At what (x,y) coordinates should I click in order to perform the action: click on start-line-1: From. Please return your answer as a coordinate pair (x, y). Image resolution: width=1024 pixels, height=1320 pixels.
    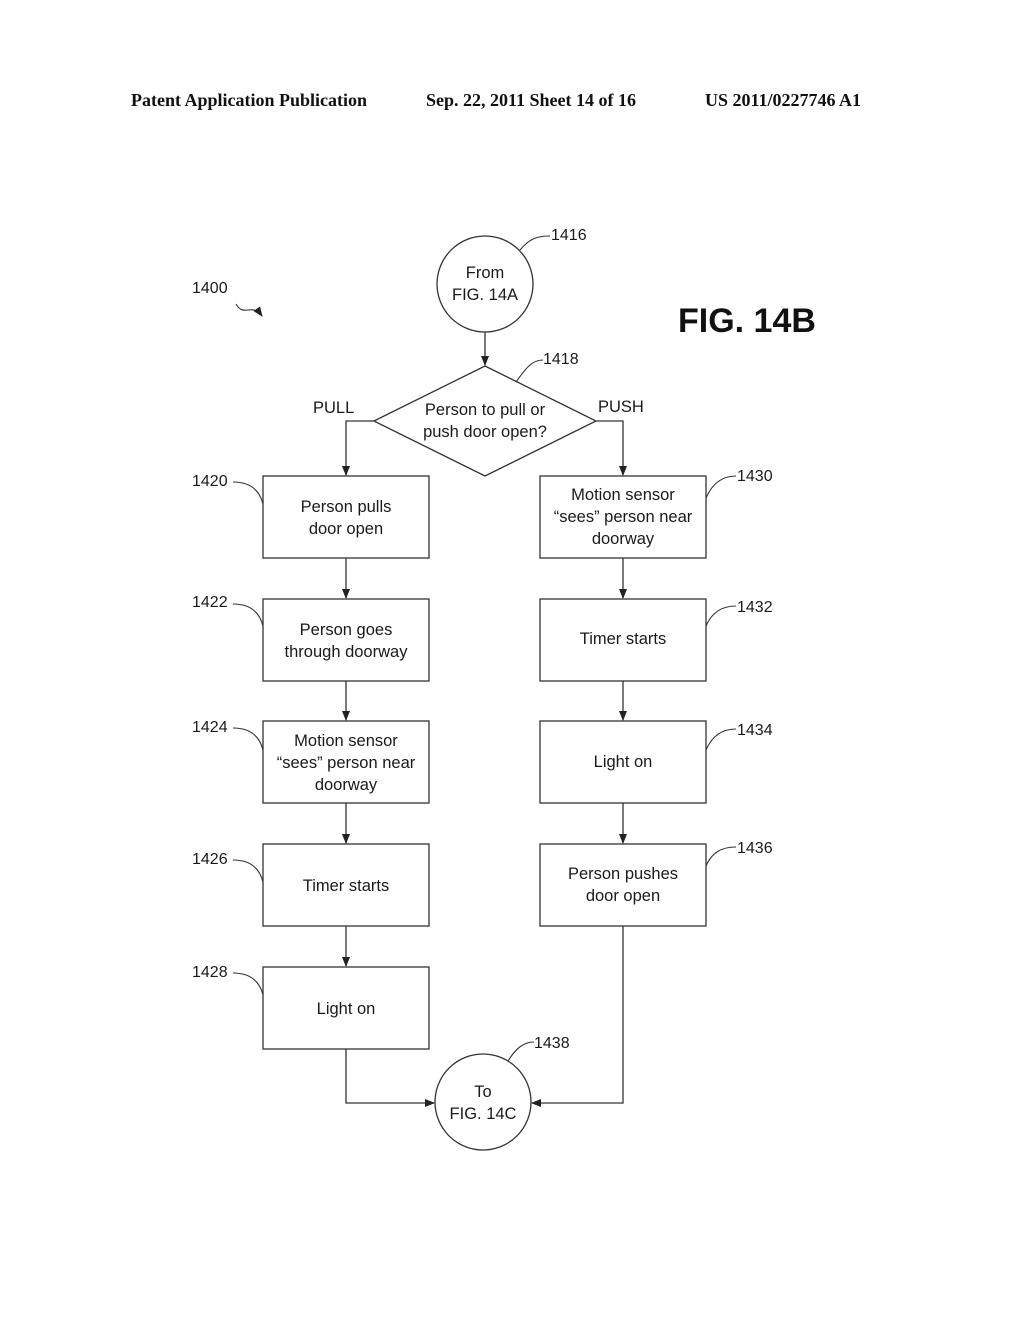
    Looking at the image, I should click on (485, 273).